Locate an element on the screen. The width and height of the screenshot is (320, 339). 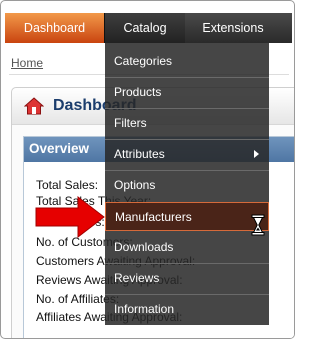
top-nav-bar: Dashboard Catalog Extensions is located at coordinates (148, 28).